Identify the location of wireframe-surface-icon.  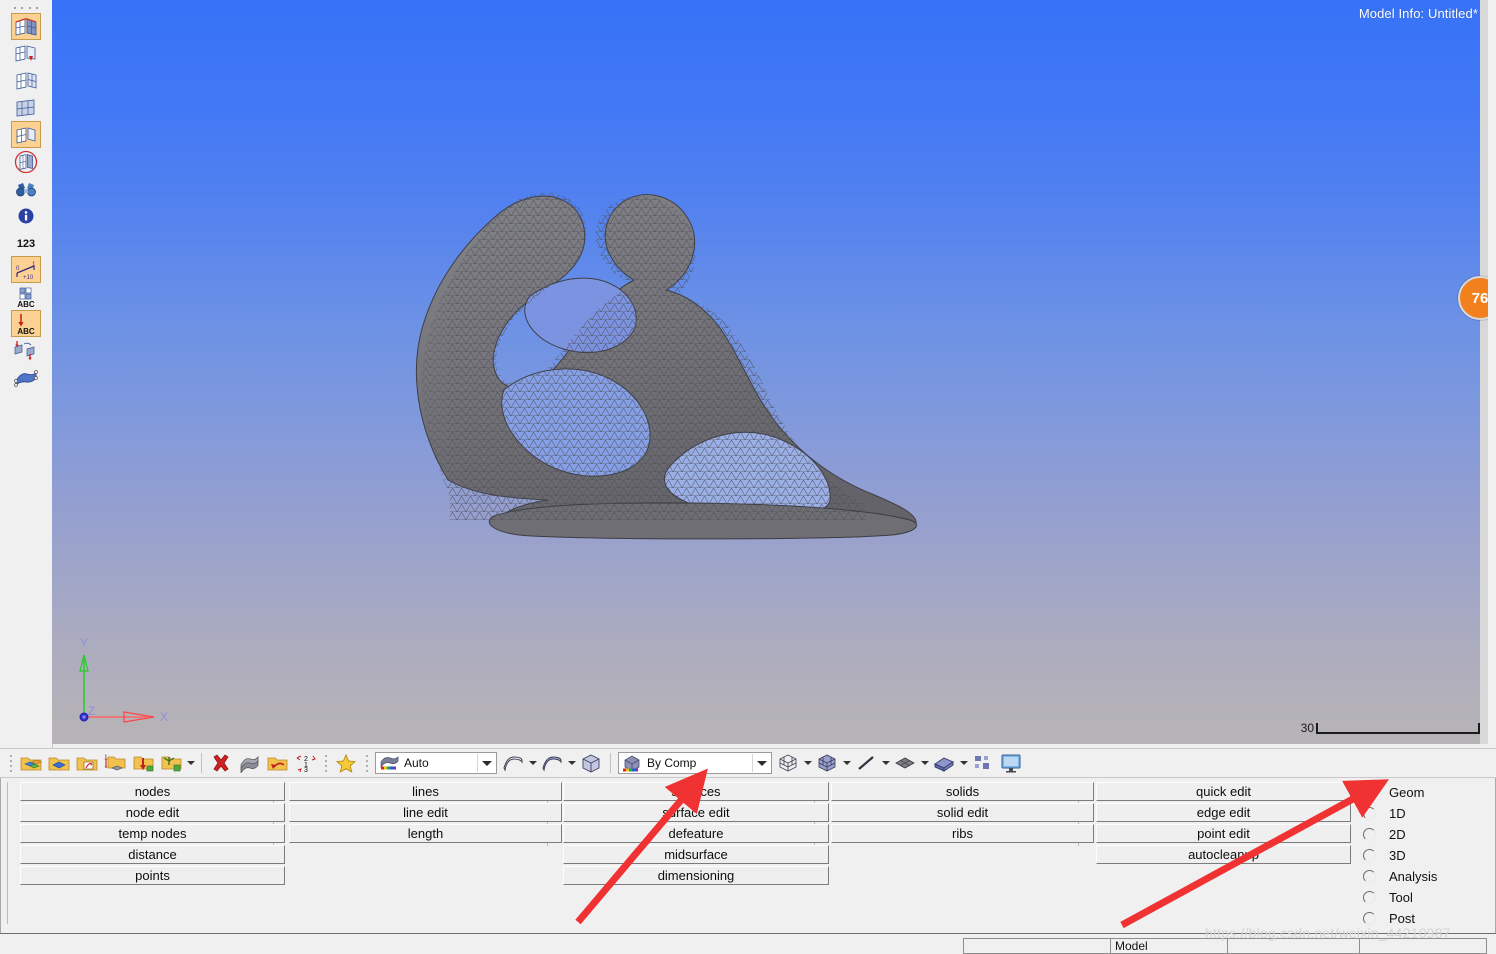
(513, 763).